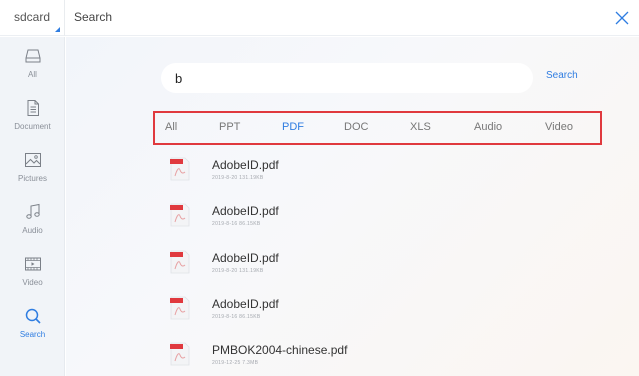 The image size is (639, 376). Describe the element at coordinates (377, 128) in the screenshot. I see `filter-bar: All PPT PDF DOC XLS Audio Video` at that location.